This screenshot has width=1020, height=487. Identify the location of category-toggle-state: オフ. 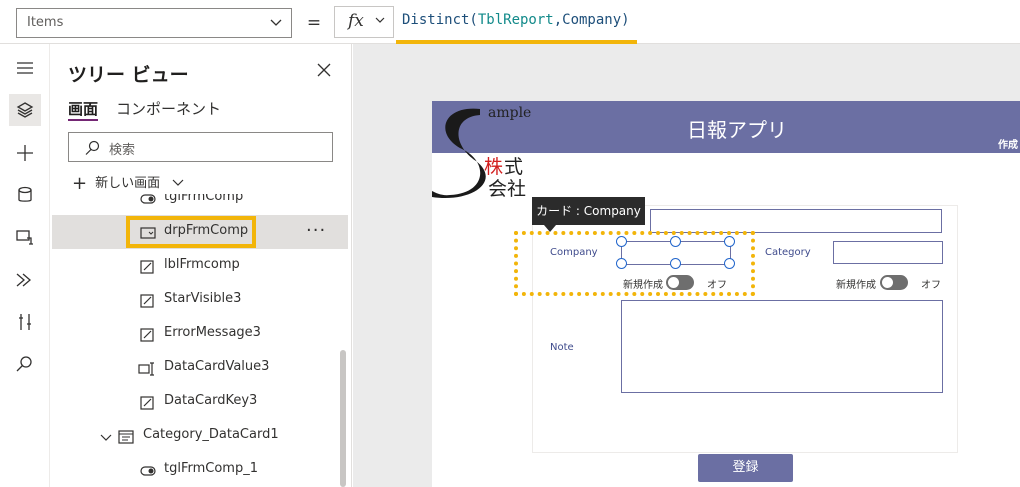
(931, 285).